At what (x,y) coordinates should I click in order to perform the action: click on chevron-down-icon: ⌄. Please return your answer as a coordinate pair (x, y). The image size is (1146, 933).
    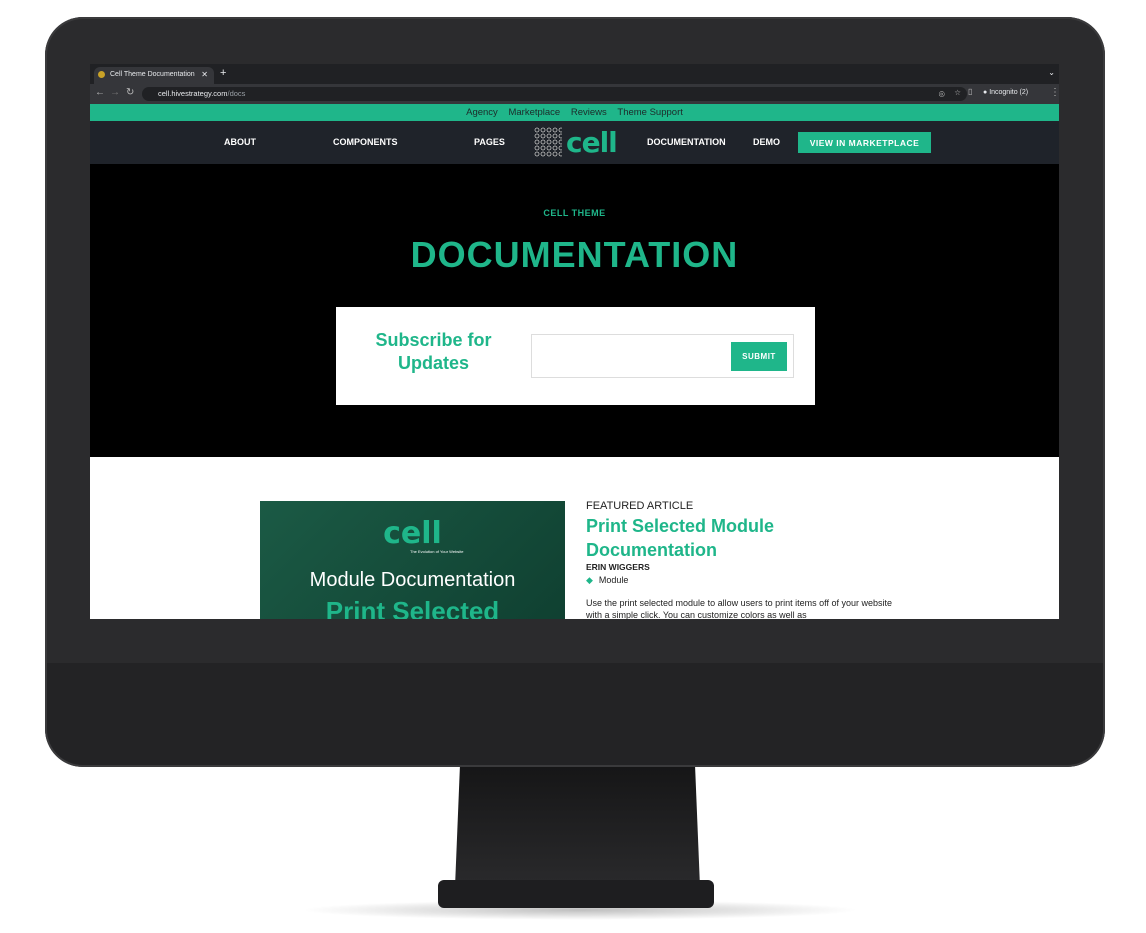
    Looking at the image, I should click on (1051, 72).